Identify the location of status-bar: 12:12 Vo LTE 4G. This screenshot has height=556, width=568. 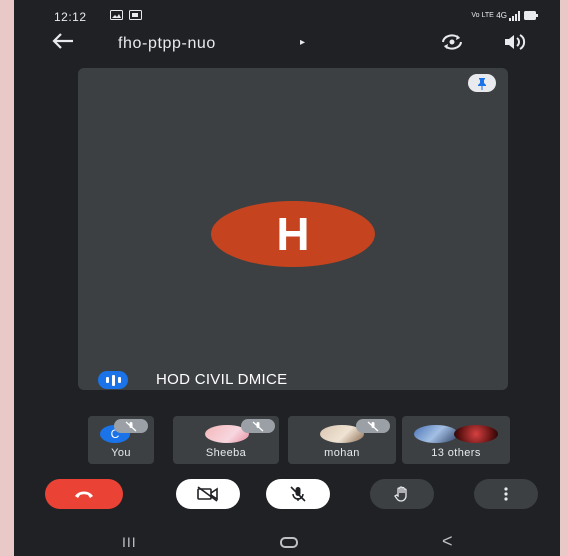
(287, 17).